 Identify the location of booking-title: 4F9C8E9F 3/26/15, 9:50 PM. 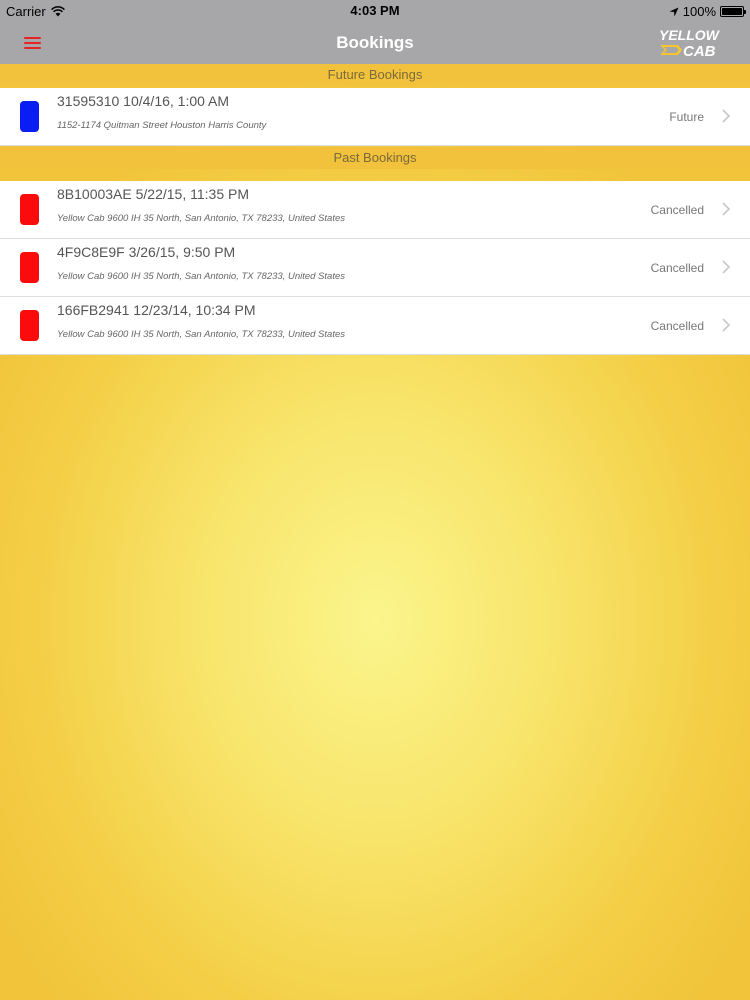
(146, 252).